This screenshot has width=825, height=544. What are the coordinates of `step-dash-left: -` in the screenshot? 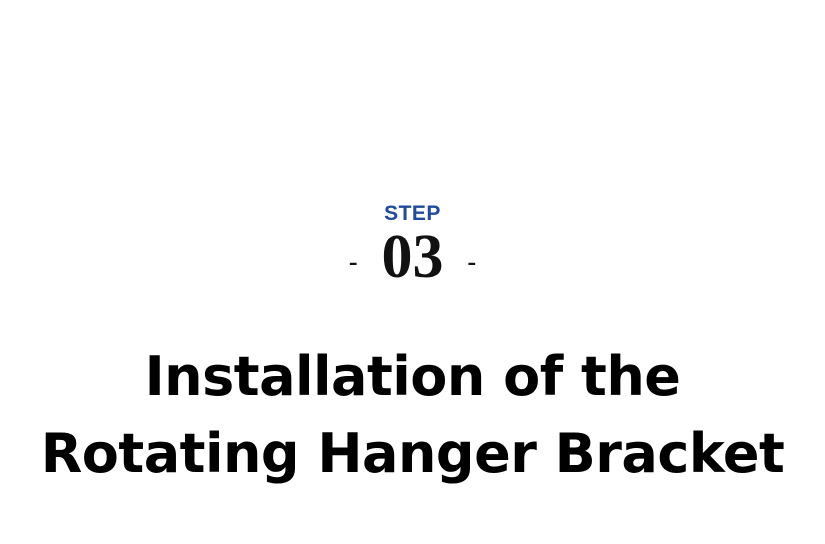 It's located at (353, 261).